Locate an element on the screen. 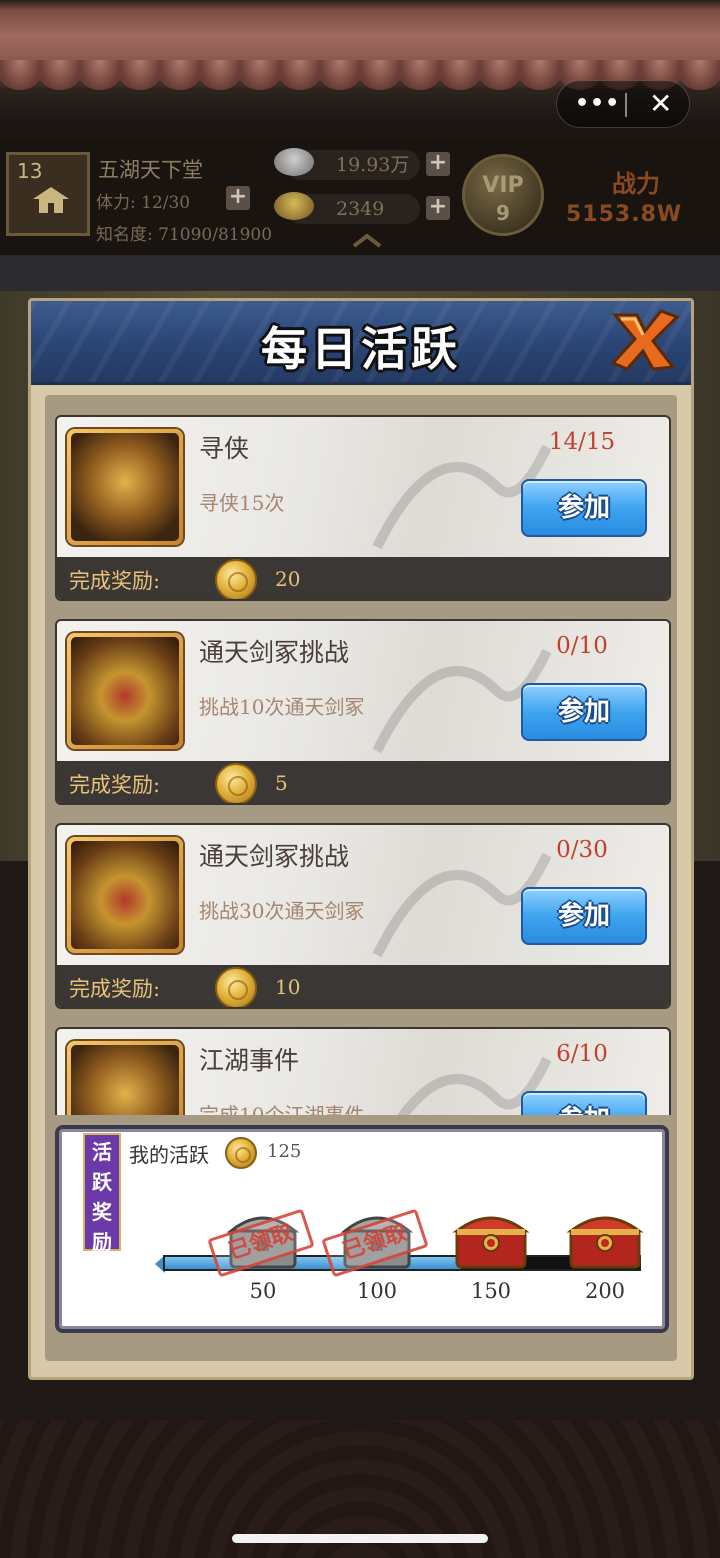 The height and width of the screenshot is (1558, 720). power-value: 5153.8W is located at coordinates (624, 214).